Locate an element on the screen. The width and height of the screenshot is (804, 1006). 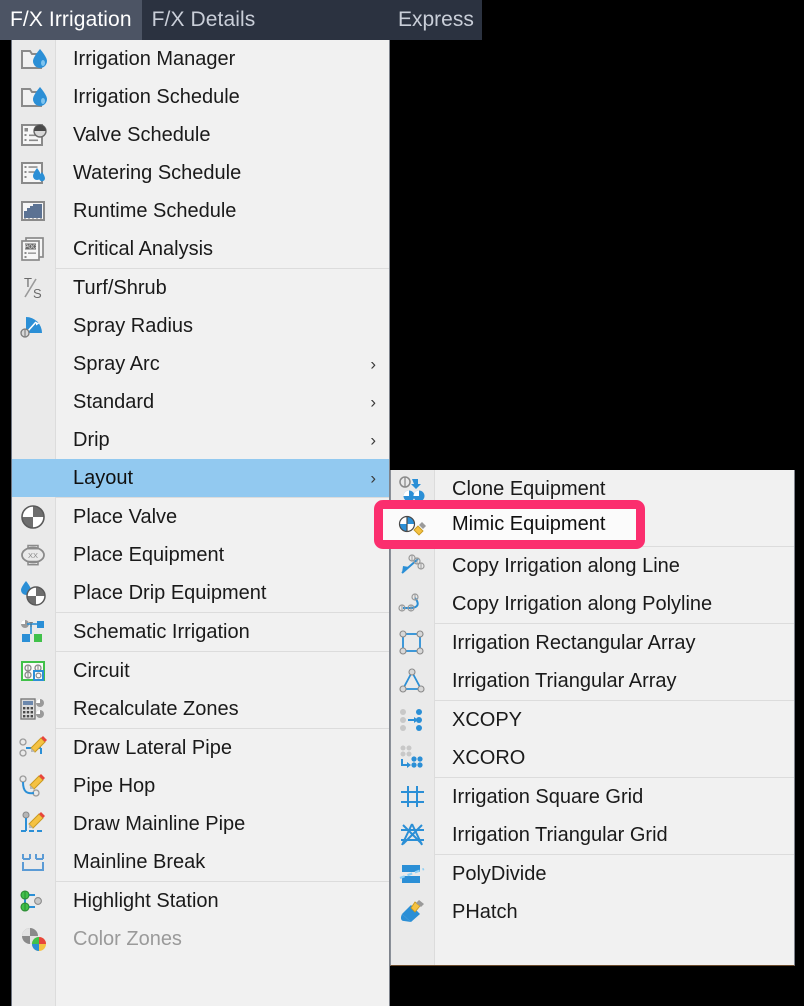
menu-item-label: Critical Analysis is located at coordinates (143, 248).